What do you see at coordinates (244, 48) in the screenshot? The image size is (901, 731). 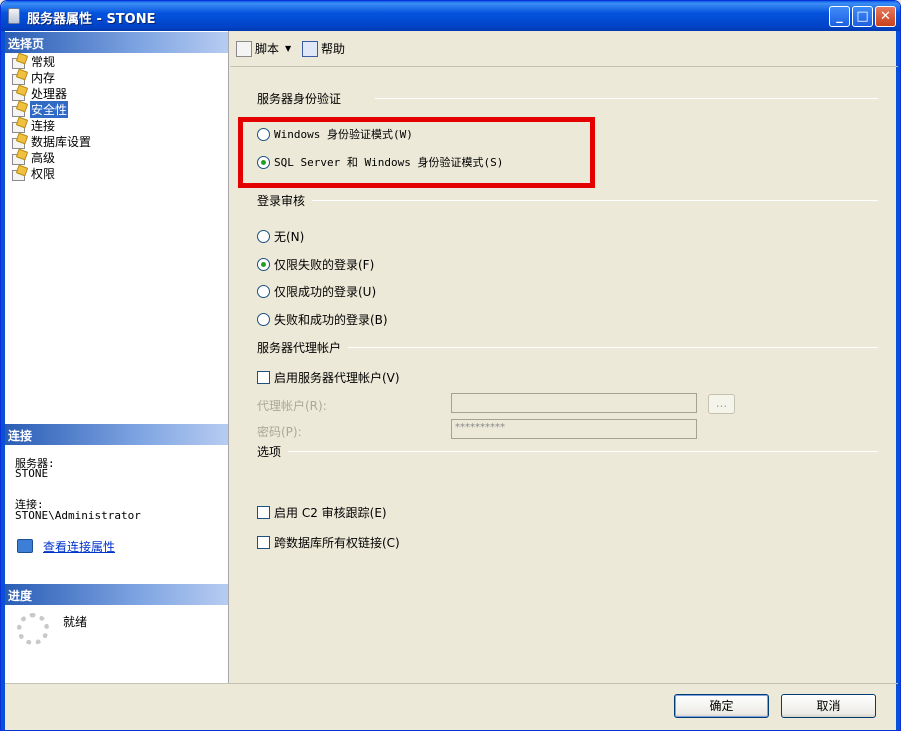 I see `script-icon` at bounding box center [244, 48].